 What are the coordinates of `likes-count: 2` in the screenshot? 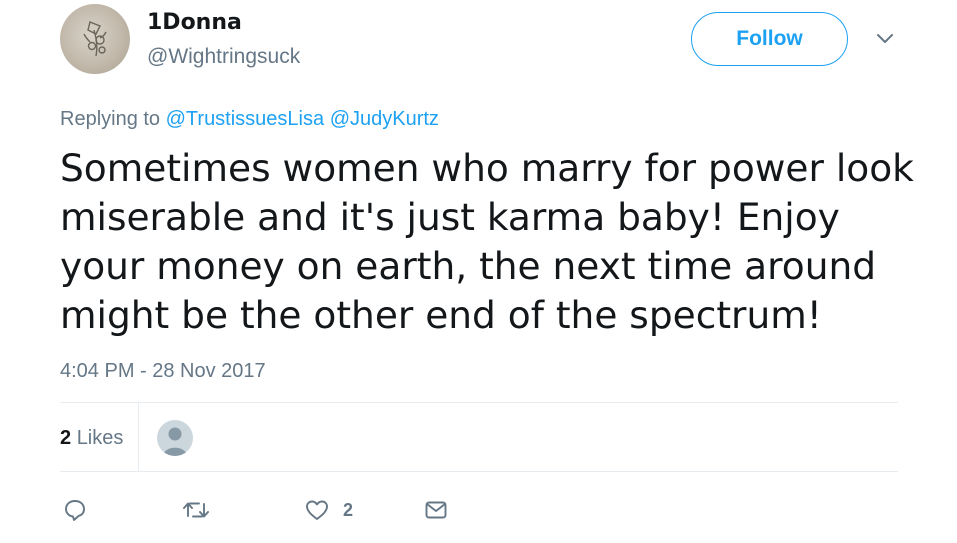 It's located at (66, 438).